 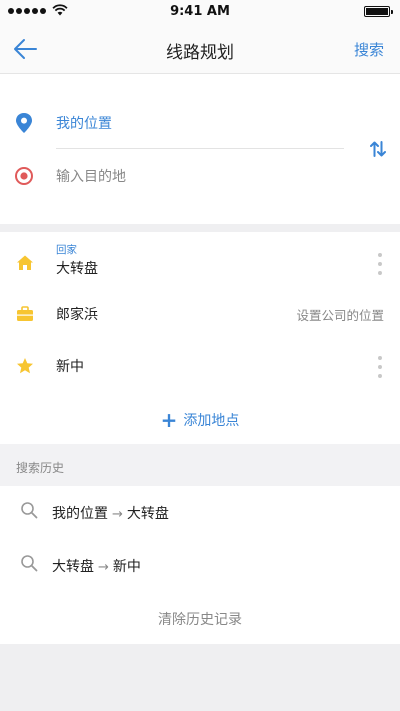 What do you see at coordinates (66, 250) in the screenshot?
I see `place-tag-home: 回家` at bounding box center [66, 250].